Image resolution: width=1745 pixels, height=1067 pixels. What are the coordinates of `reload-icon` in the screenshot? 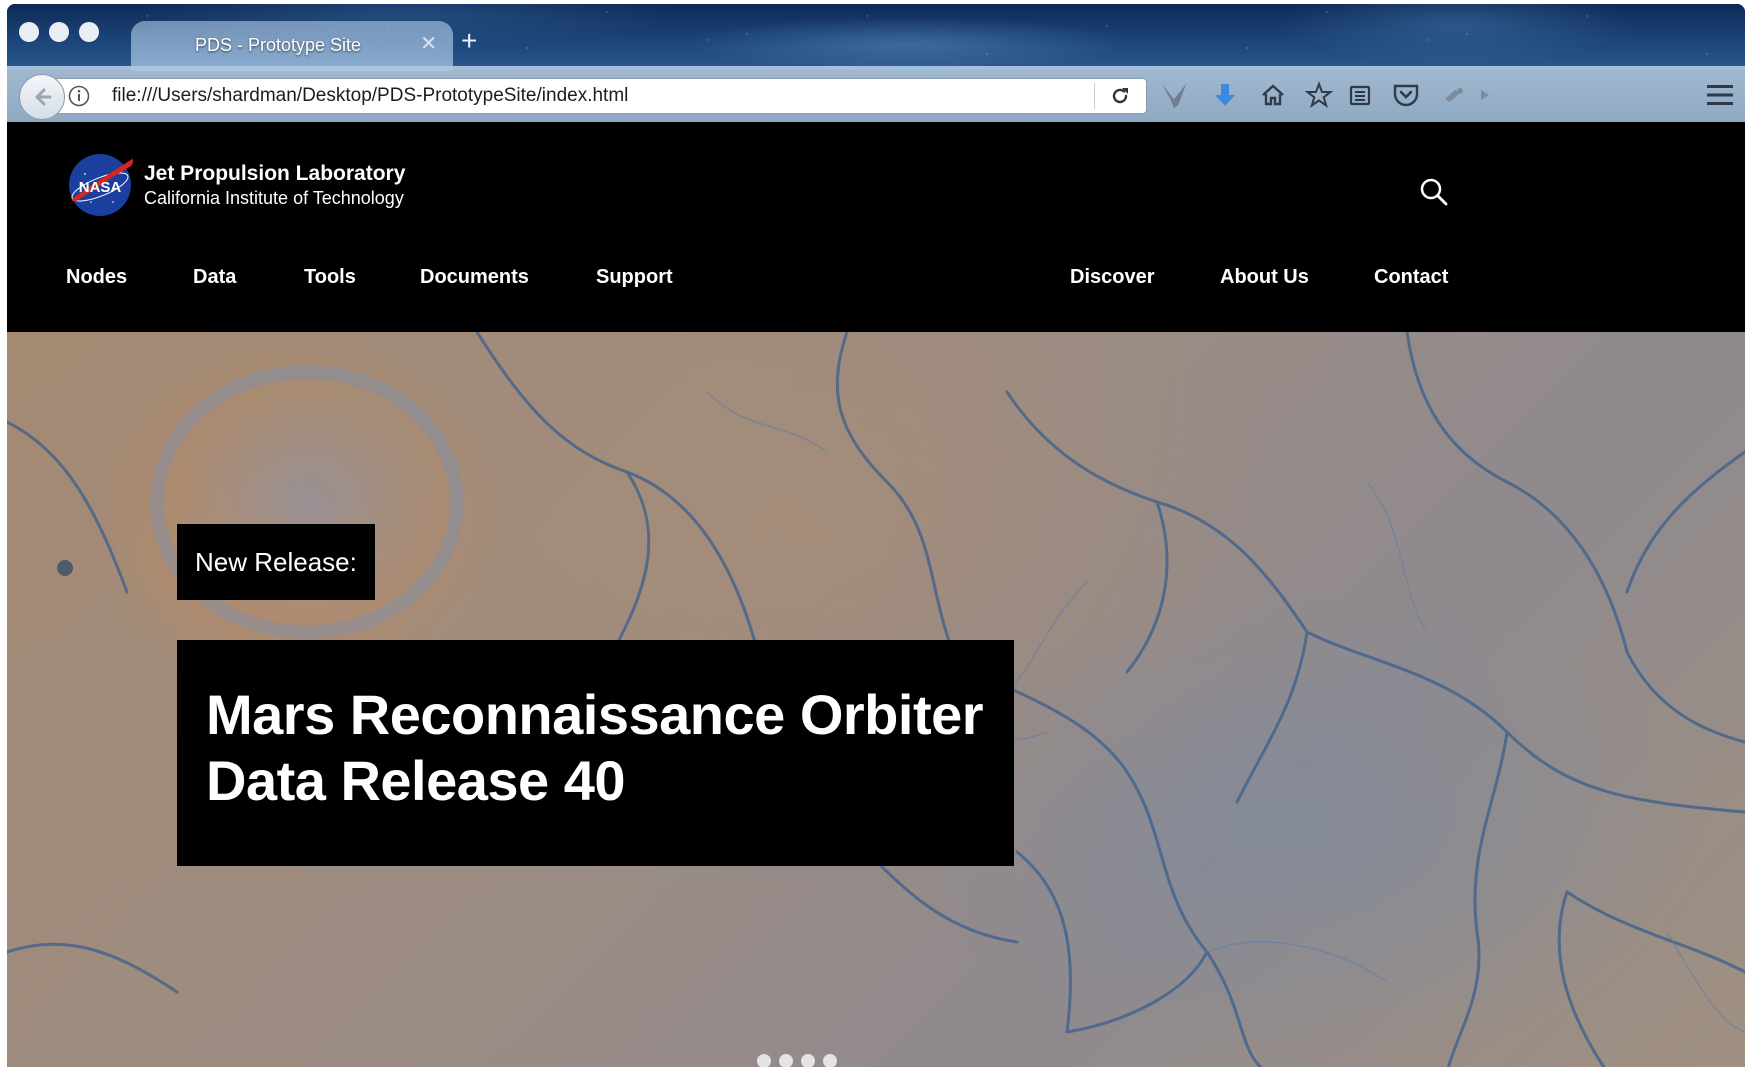 It's located at (1120, 96).